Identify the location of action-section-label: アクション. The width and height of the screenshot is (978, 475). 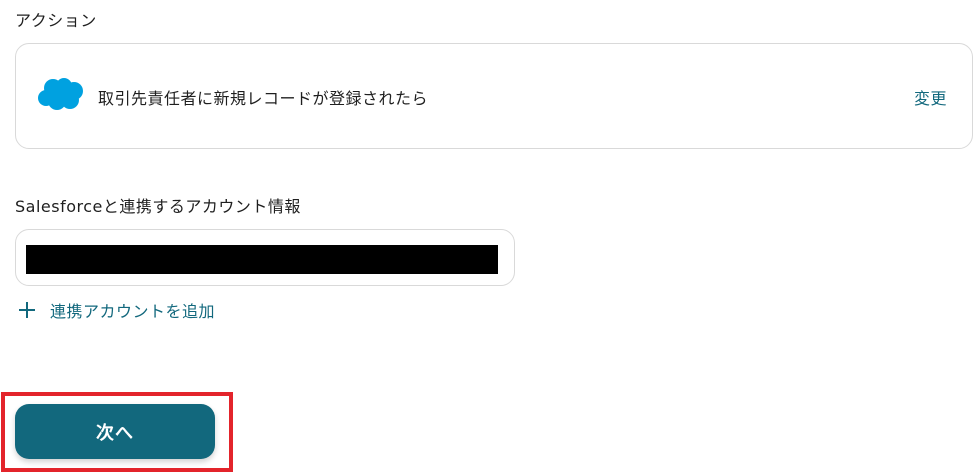
(56, 20).